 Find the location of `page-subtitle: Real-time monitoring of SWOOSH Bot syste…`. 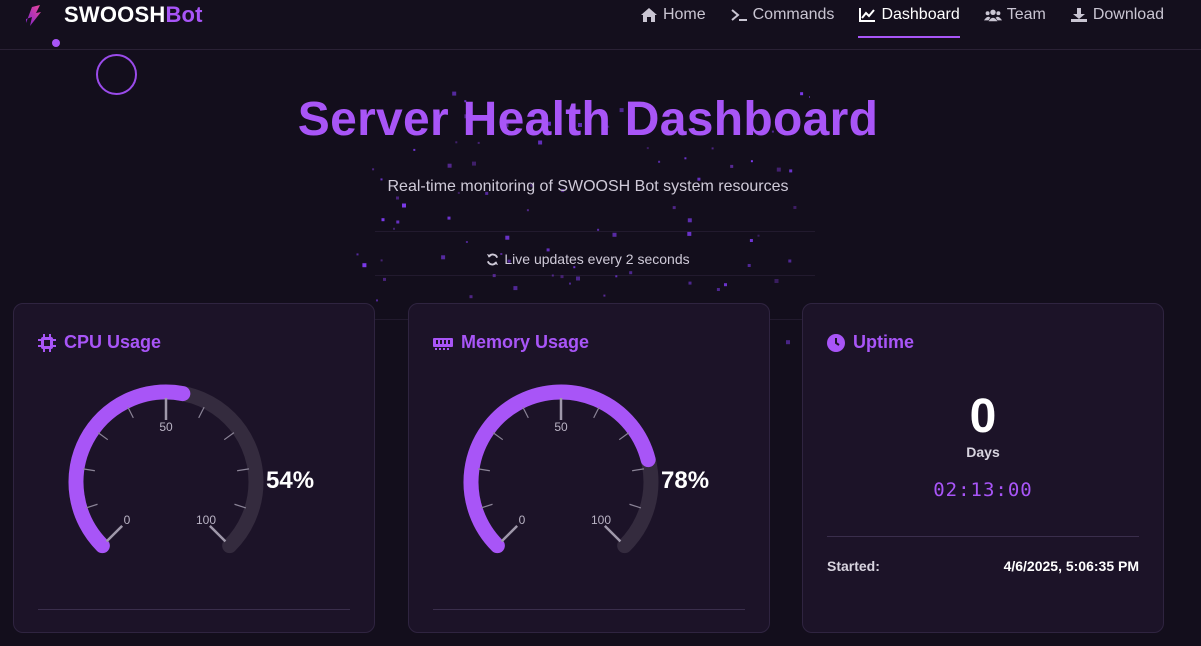

page-subtitle: Real-time monitoring of SWOOSH Bot syste… is located at coordinates (588, 186).